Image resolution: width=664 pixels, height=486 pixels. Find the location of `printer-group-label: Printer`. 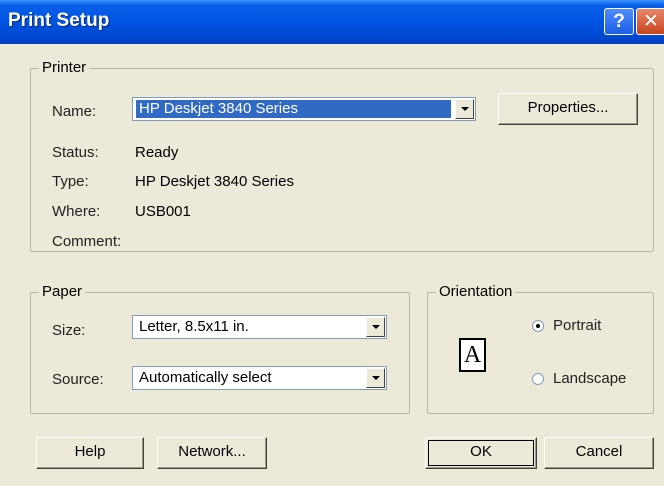

printer-group-label: Printer is located at coordinates (64, 68).